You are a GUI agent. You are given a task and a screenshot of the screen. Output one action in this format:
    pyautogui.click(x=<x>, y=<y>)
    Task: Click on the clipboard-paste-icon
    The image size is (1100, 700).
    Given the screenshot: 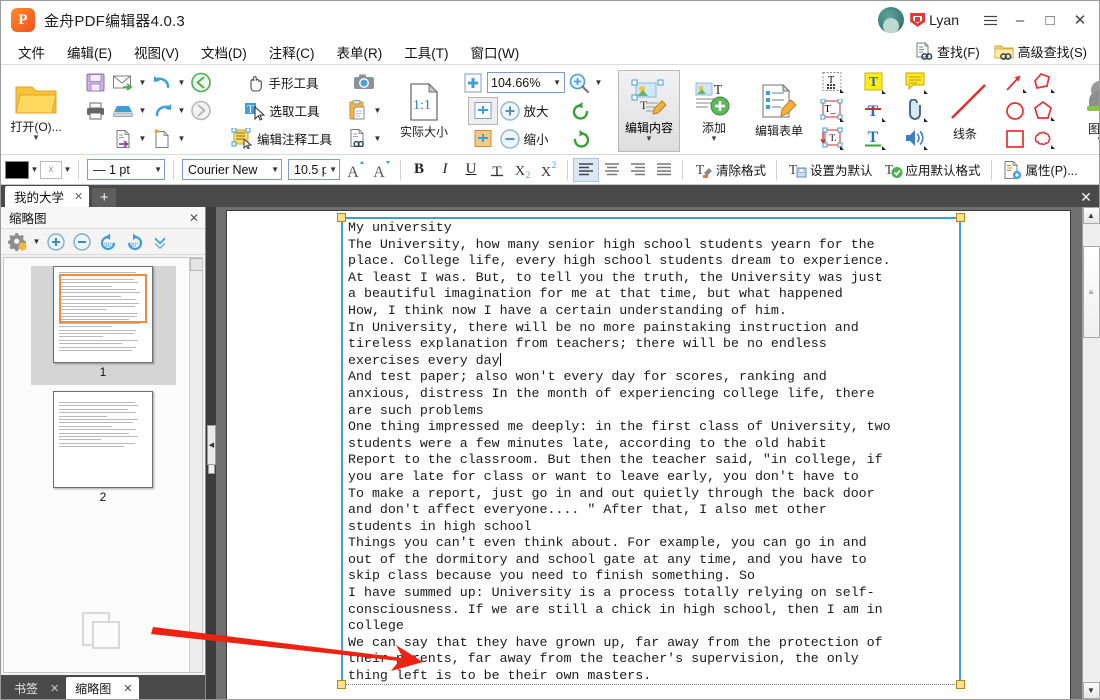 What is the action you would take?
    pyautogui.click(x=358, y=111)
    